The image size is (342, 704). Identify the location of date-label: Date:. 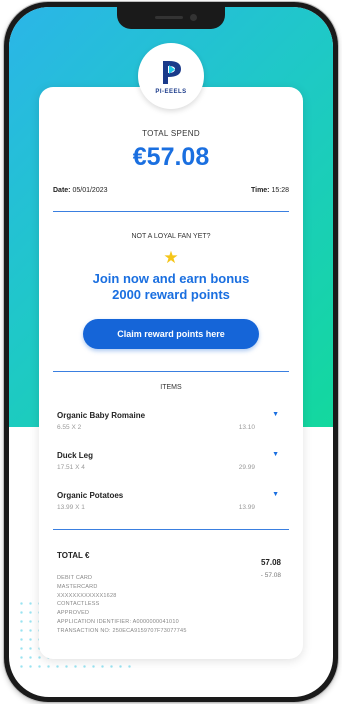
(62, 190).